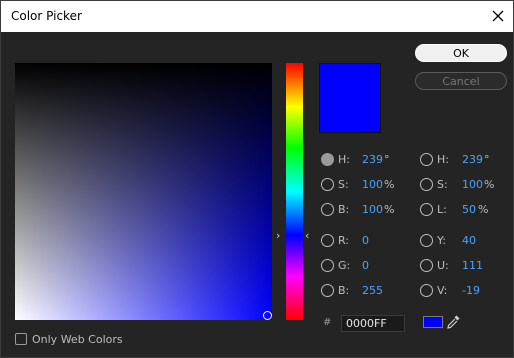 This screenshot has height=358, width=514. What do you see at coordinates (426, 265) in the screenshot?
I see `radio-u-right` at bounding box center [426, 265].